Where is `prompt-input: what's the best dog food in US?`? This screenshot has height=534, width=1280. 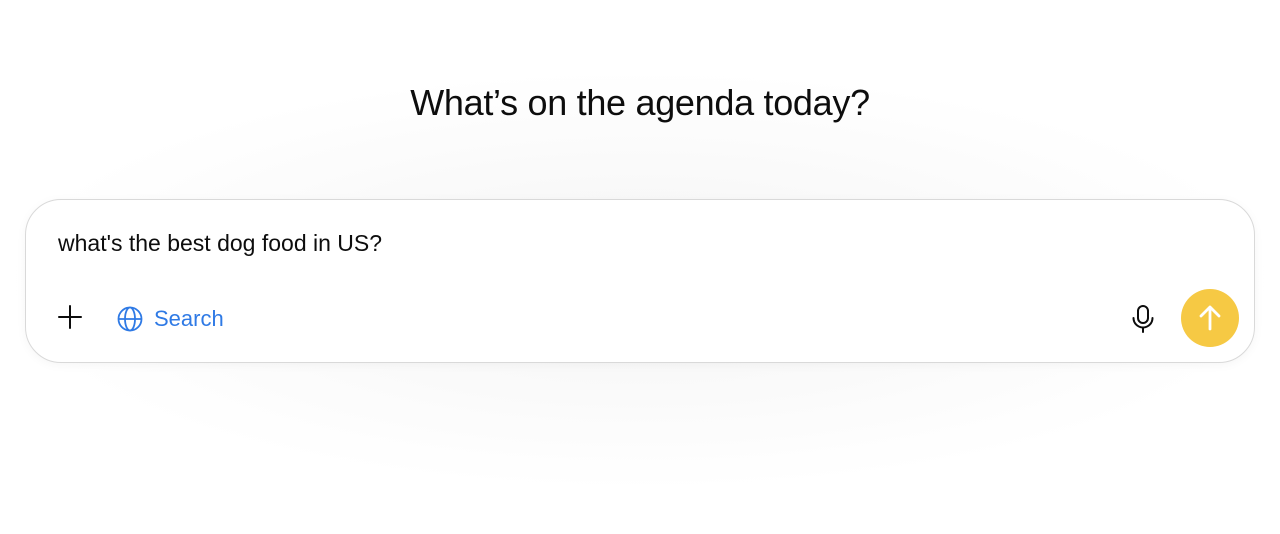 prompt-input: what's the best dog food in US? is located at coordinates (608, 243).